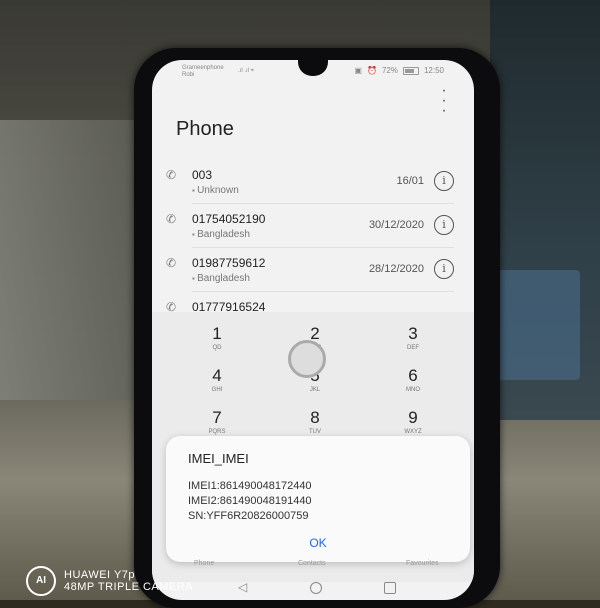 The height and width of the screenshot is (608, 600). What do you see at coordinates (246, 71) in the screenshot?
I see `signal-icon: .ıl .ıl ⌖` at bounding box center [246, 71].